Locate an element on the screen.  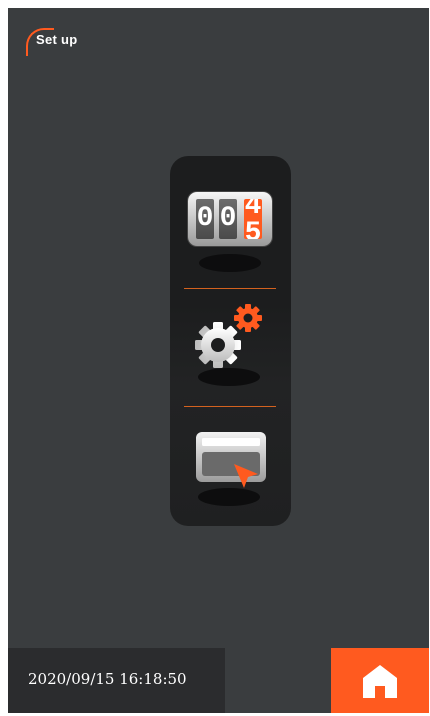
card-touch-icon is located at coordinates (231, 460).